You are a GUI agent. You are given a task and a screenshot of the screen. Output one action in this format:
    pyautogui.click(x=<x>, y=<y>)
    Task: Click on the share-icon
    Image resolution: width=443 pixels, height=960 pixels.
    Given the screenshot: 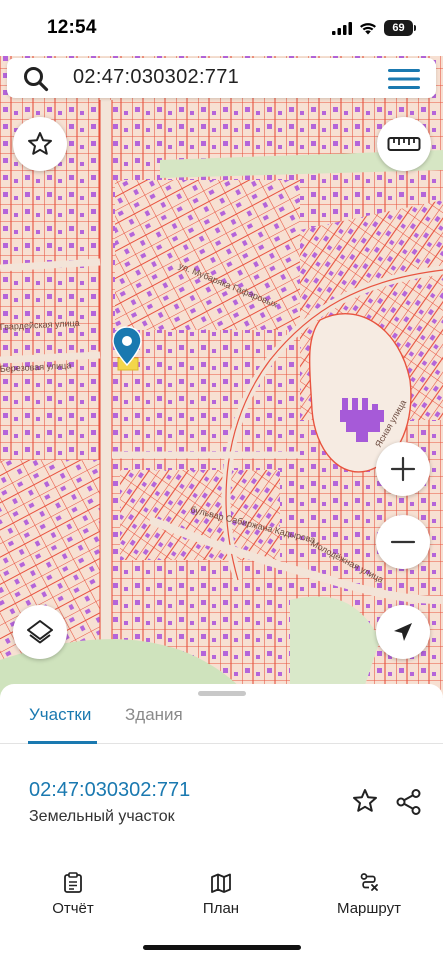 What is the action you would take?
    pyautogui.click(x=409, y=802)
    